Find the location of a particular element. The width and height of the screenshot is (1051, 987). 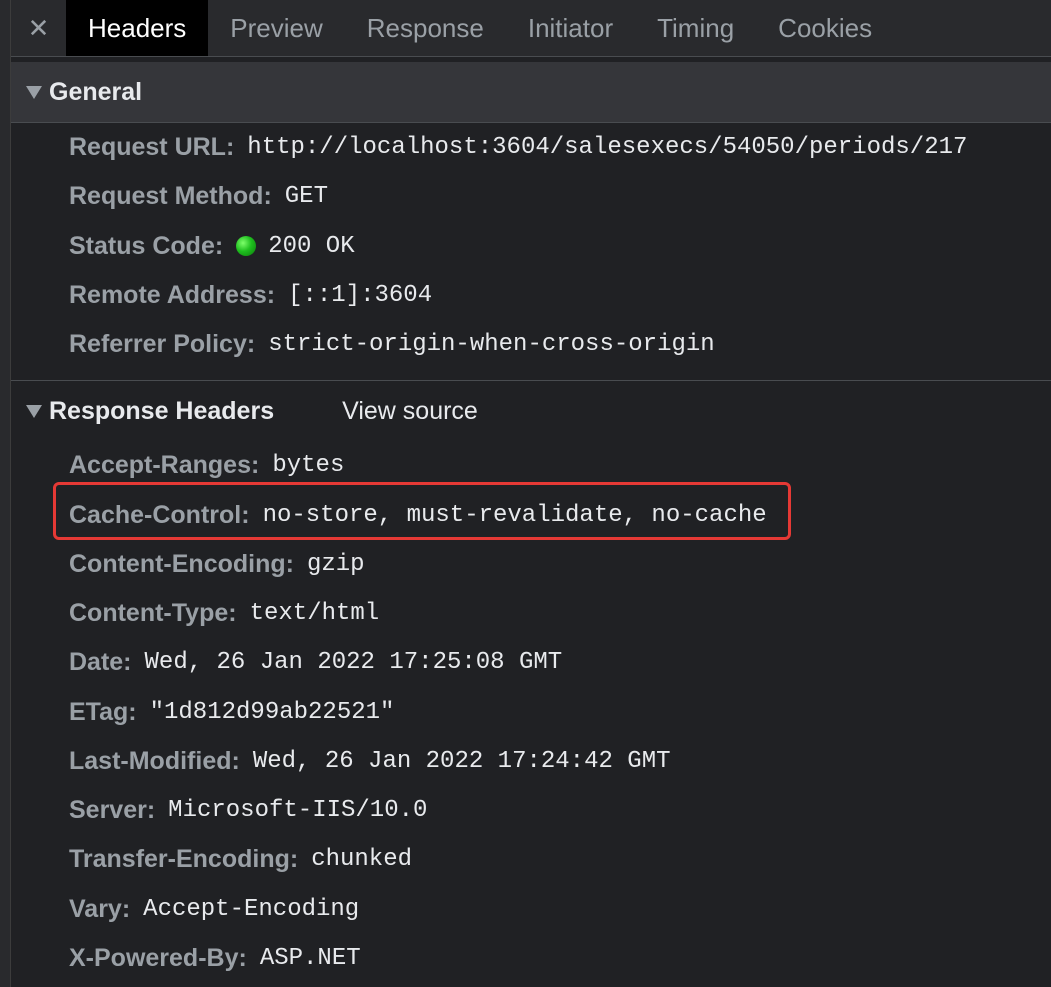

tab-headers: Headers is located at coordinates (137, 28).